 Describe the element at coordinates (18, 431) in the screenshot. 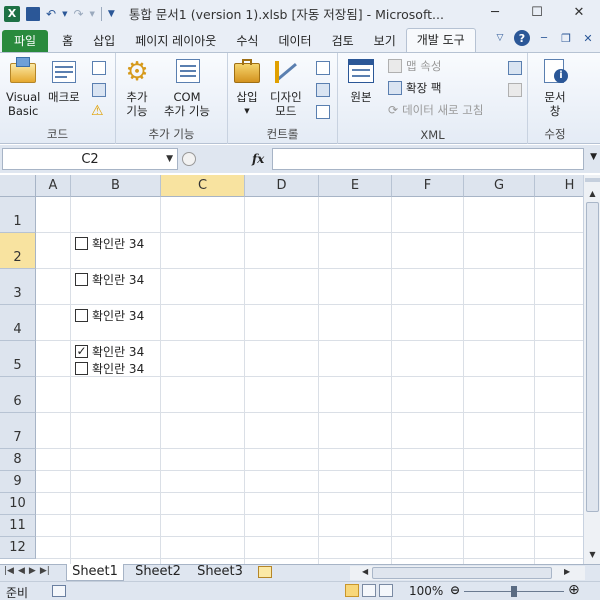

I see `row-header-7: 7` at that location.